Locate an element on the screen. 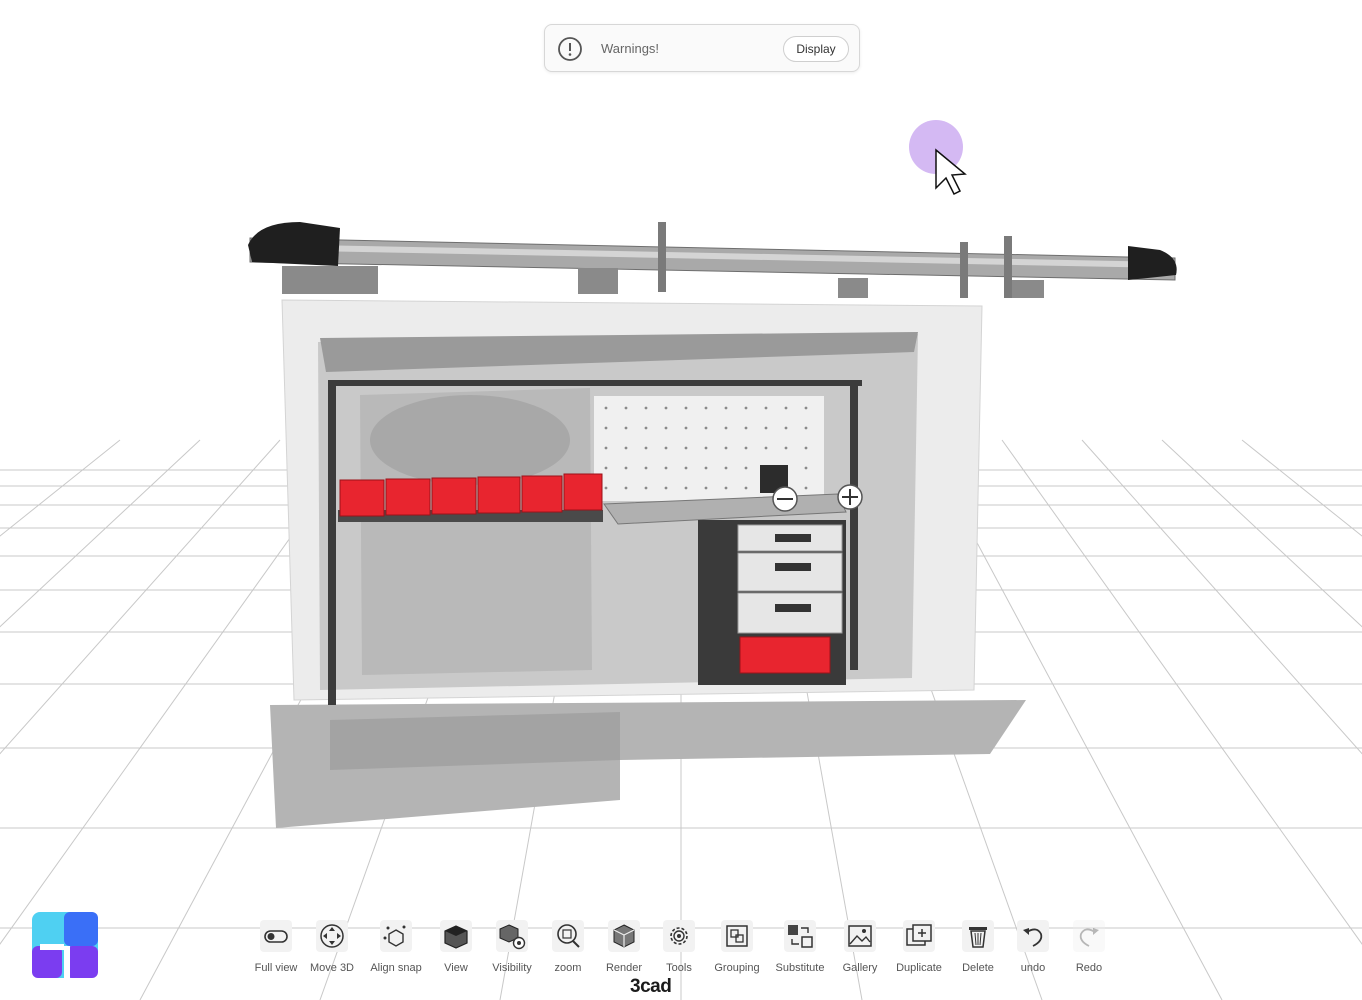 The image size is (1362, 1000). substitute-icon is located at coordinates (800, 936).